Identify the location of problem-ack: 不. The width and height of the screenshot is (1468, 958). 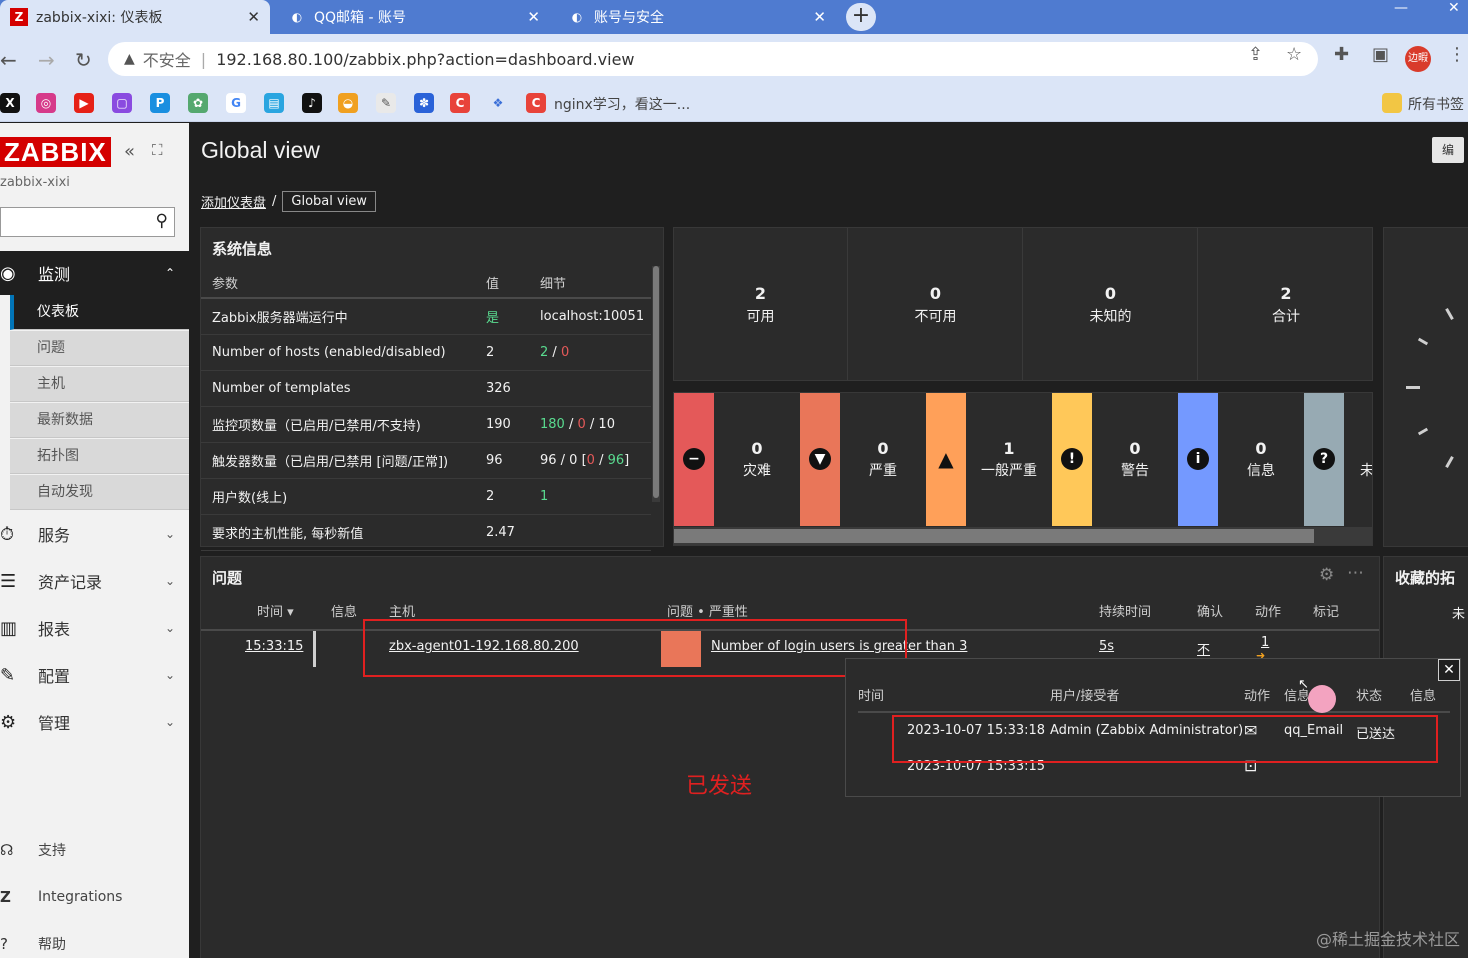
(1203, 648).